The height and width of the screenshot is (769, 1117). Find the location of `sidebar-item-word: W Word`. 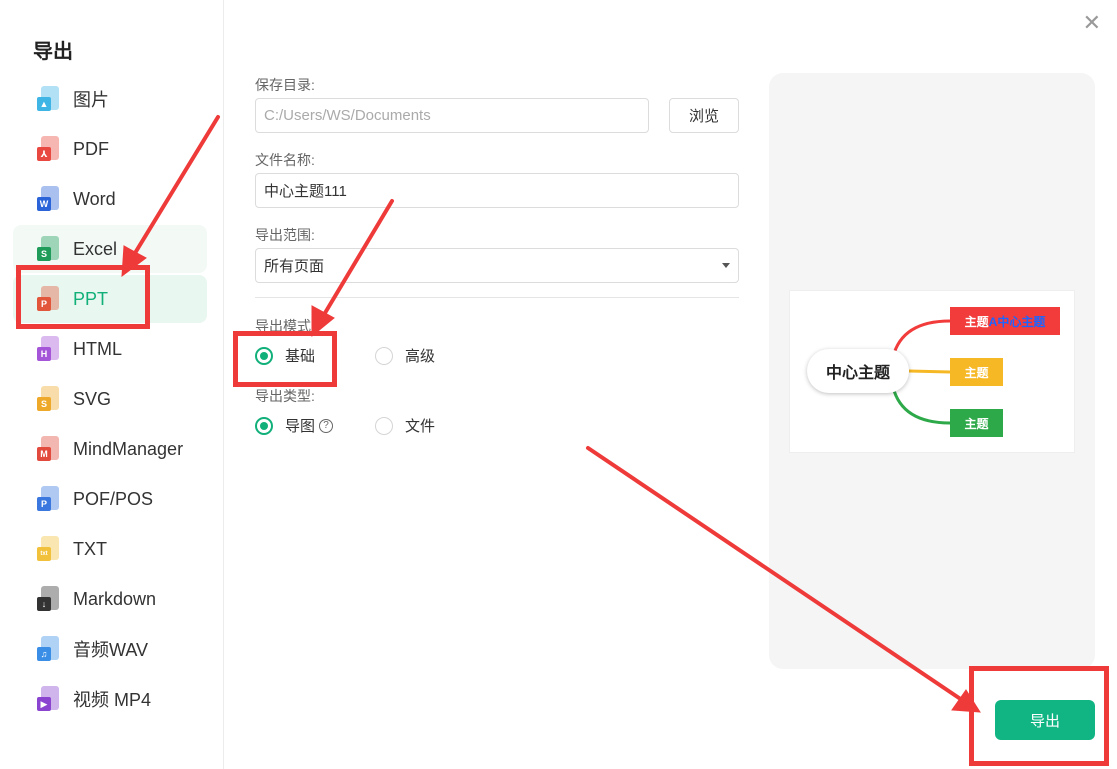

sidebar-item-word: W Word is located at coordinates (110, 199).